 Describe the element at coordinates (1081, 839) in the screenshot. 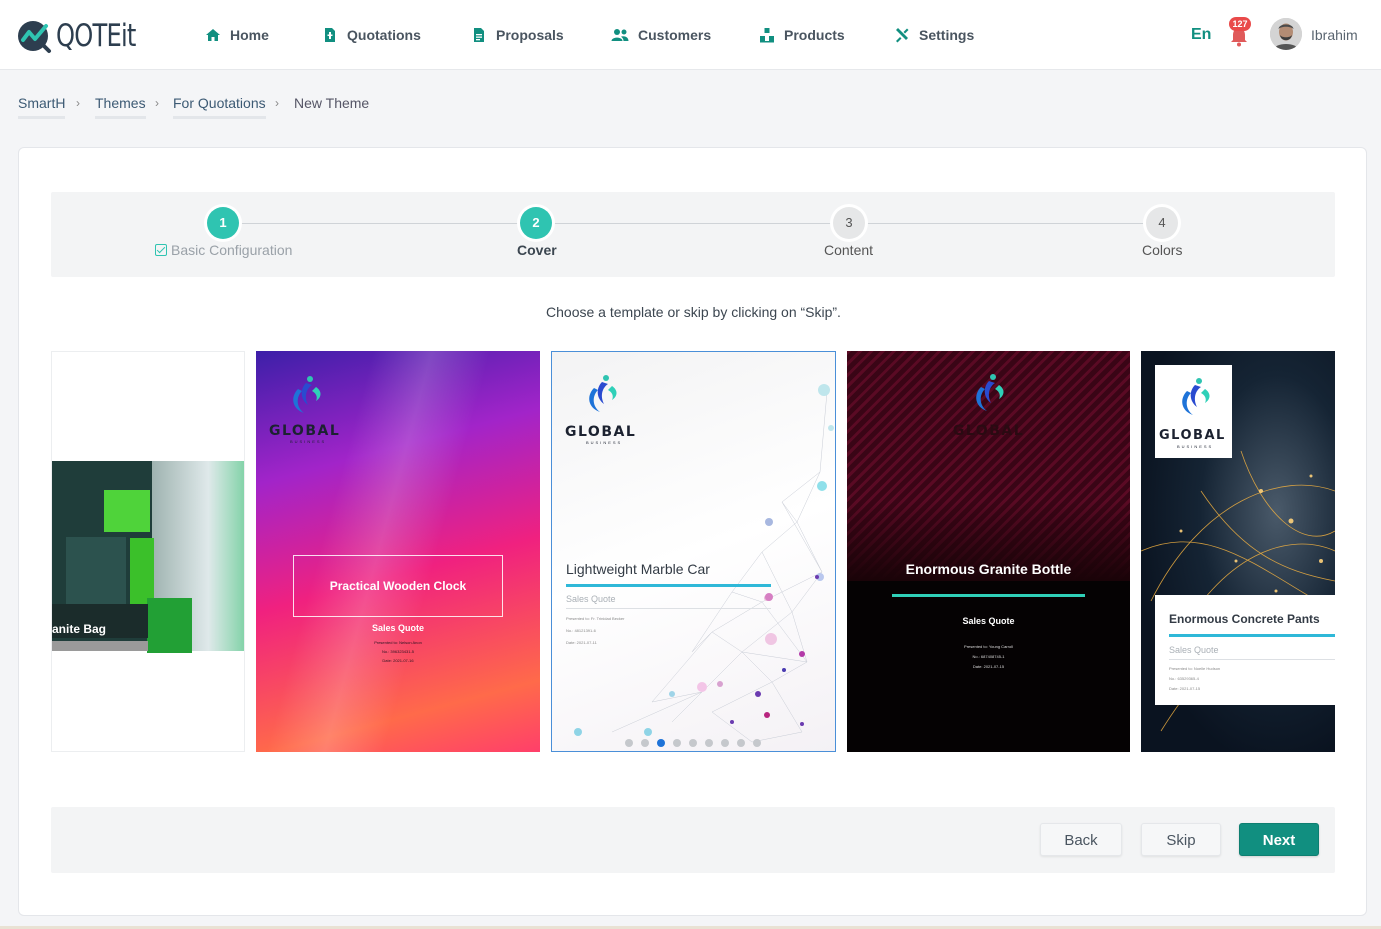

I see `back-button: Back` at that location.